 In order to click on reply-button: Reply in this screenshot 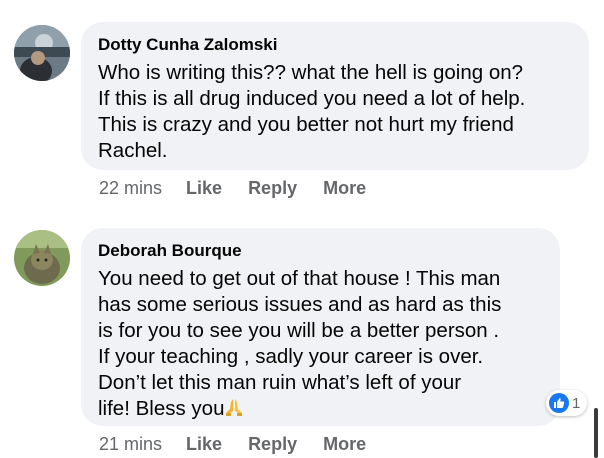, I will do `click(272, 444)`.